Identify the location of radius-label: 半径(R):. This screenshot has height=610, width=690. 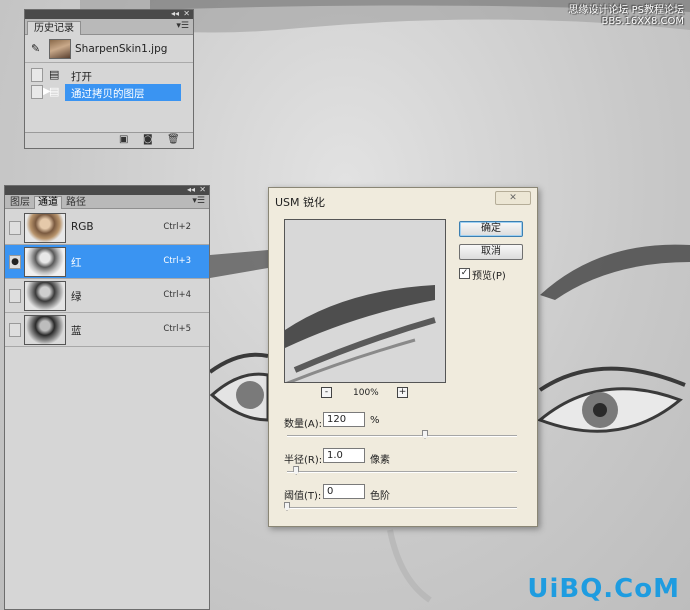
(303, 460).